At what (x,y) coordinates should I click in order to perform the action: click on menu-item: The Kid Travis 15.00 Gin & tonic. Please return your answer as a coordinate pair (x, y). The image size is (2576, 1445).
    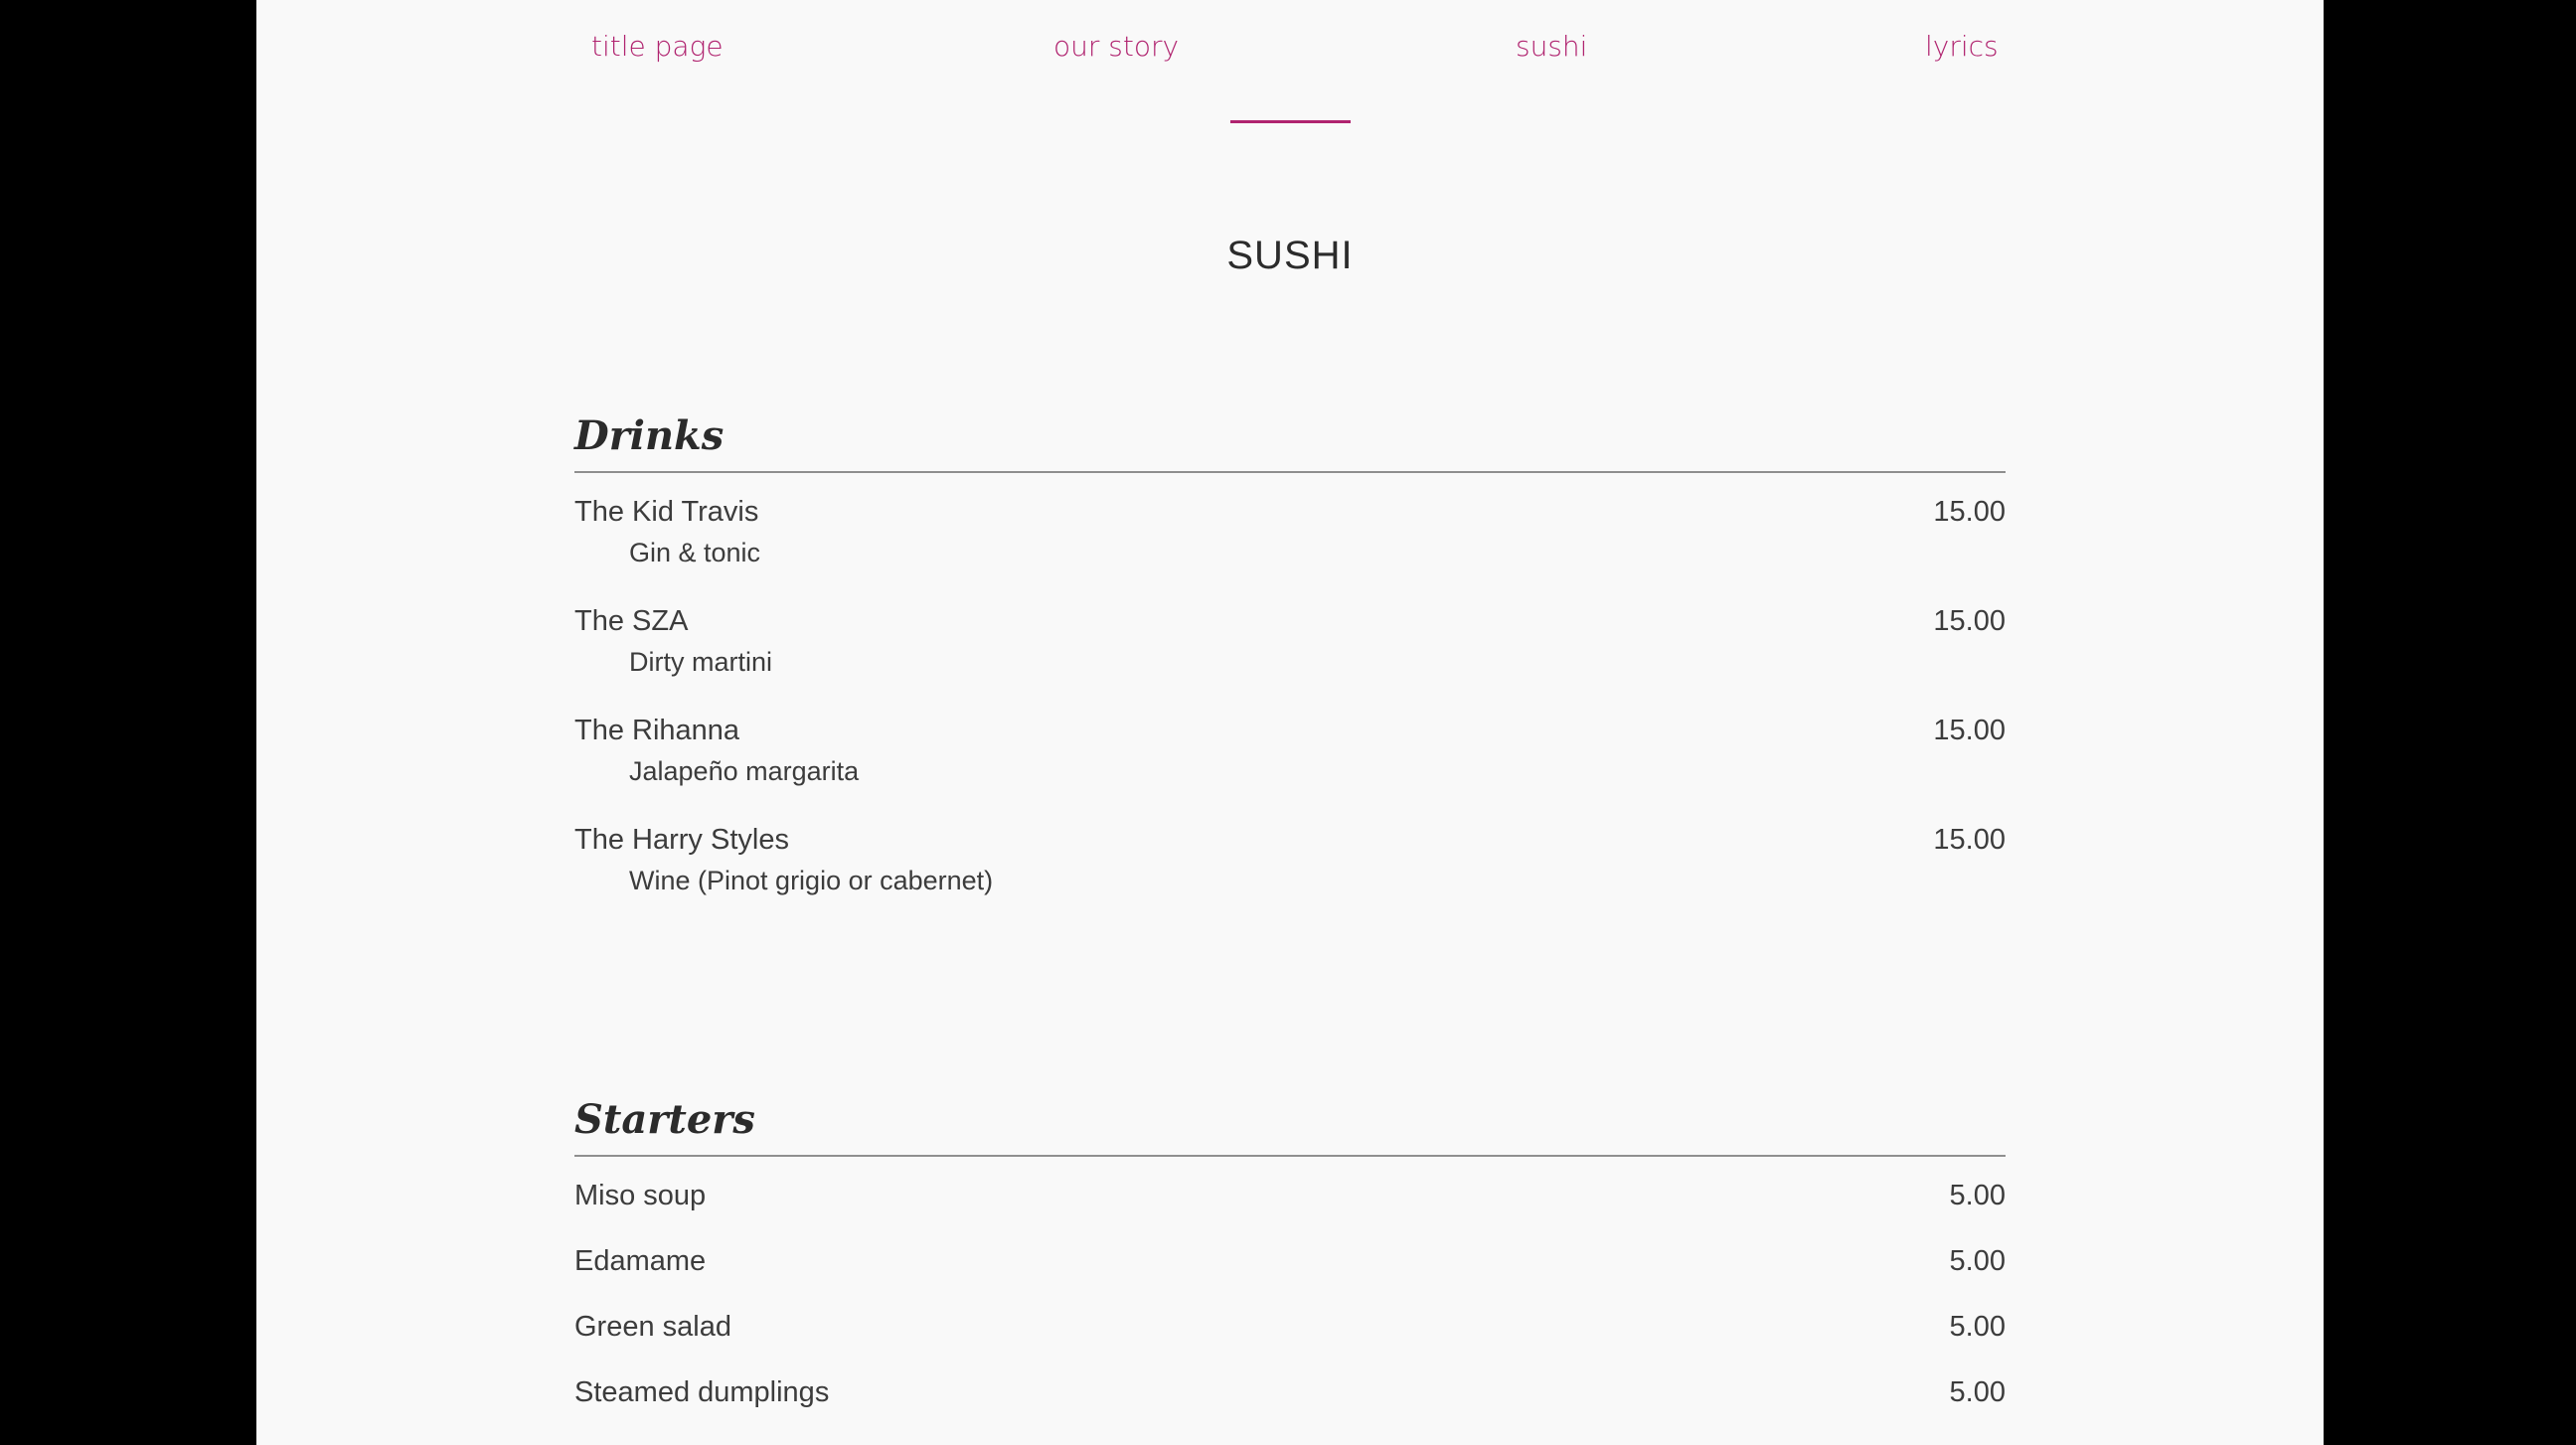
    Looking at the image, I should click on (1290, 531).